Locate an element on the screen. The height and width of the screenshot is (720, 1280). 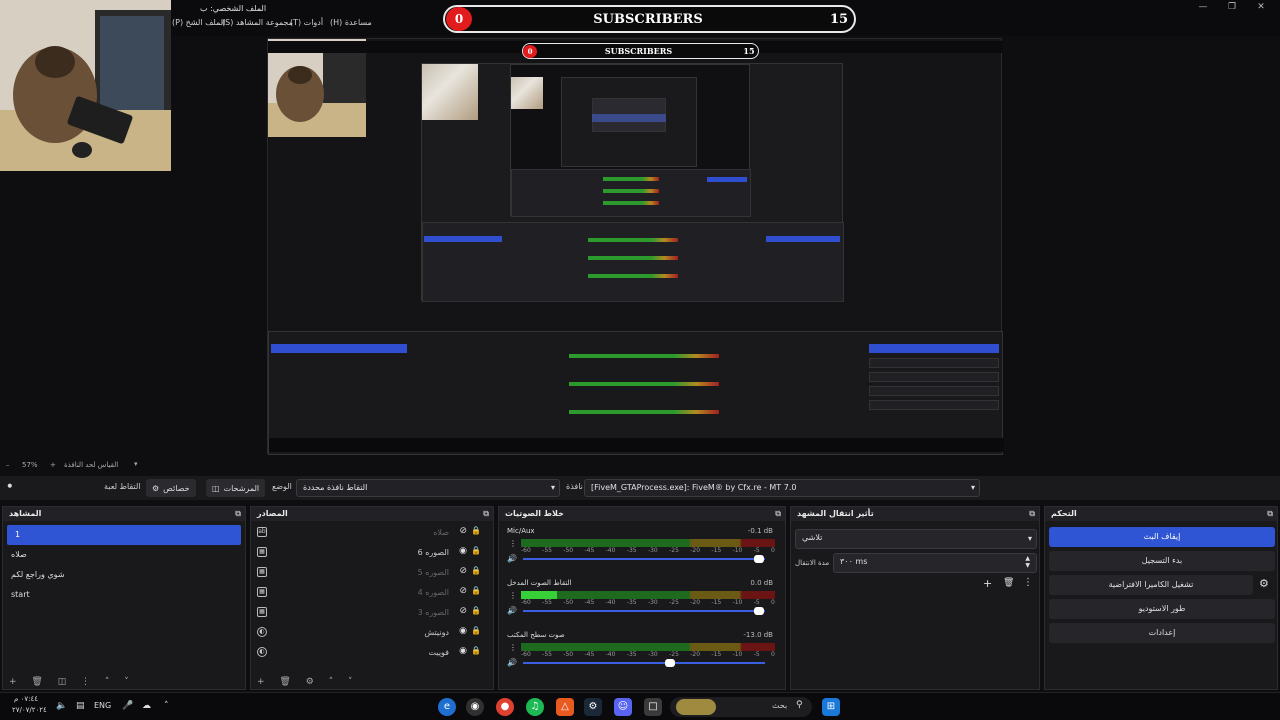
source-row: ◐ فوييت ◉ 🔒 is located at coordinates (372, 653).